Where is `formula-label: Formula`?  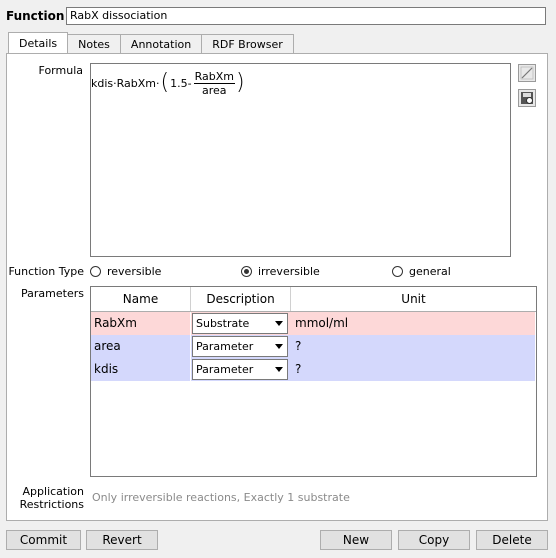
formula-label: Formula is located at coordinates (60, 70).